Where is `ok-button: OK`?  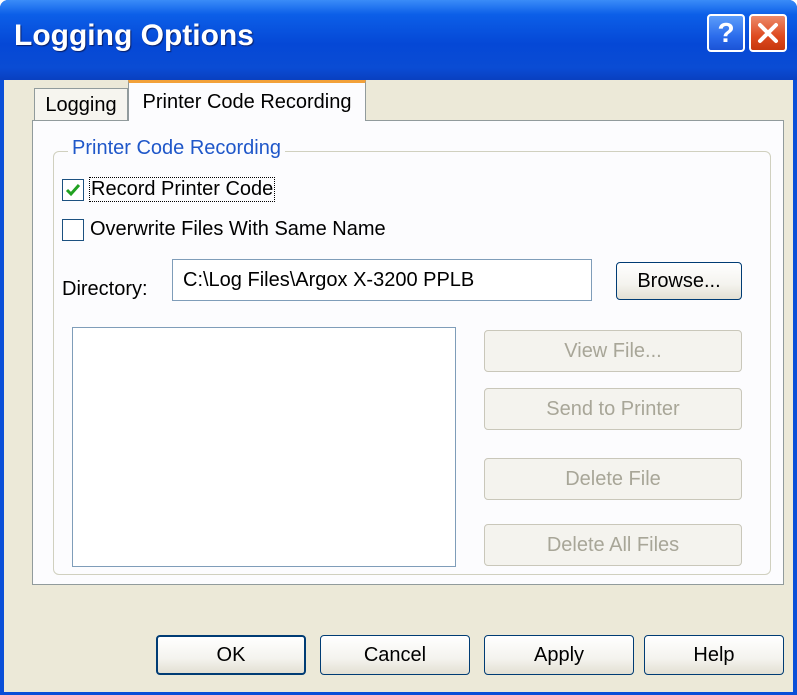
ok-button: OK is located at coordinates (231, 655).